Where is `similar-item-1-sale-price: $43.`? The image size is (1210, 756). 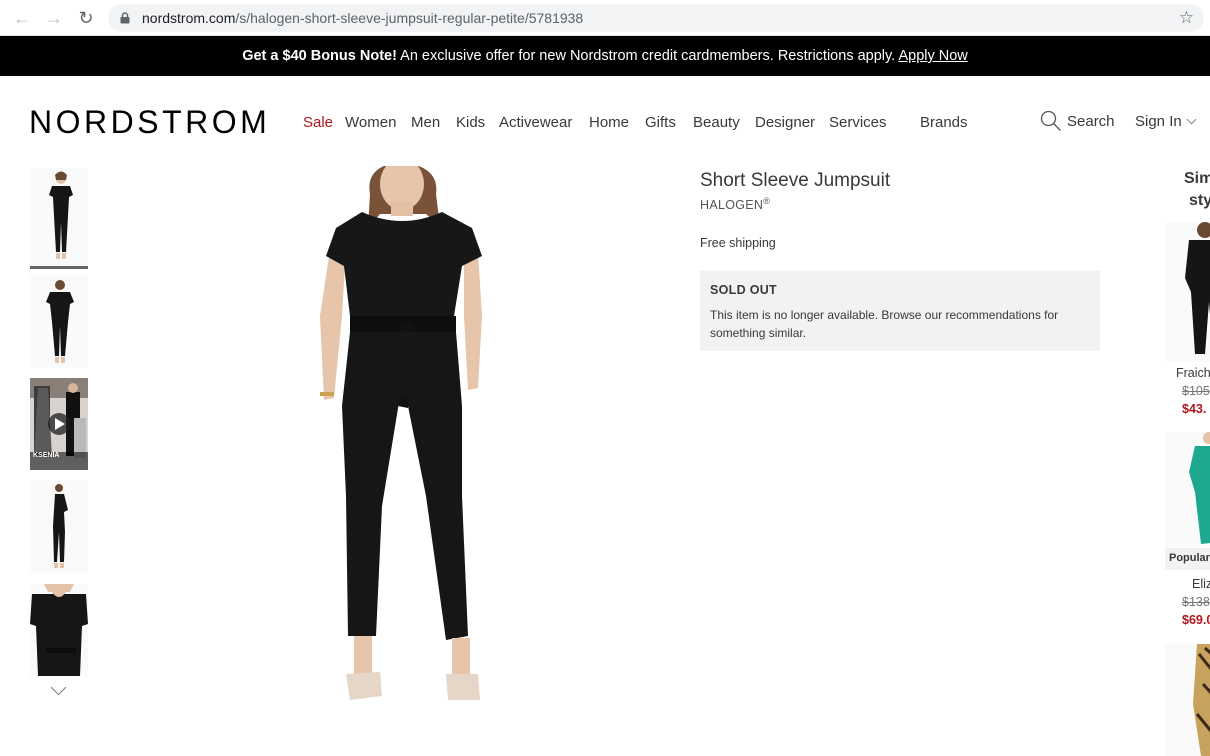 similar-item-1-sale-price: $43. is located at coordinates (1194, 409).